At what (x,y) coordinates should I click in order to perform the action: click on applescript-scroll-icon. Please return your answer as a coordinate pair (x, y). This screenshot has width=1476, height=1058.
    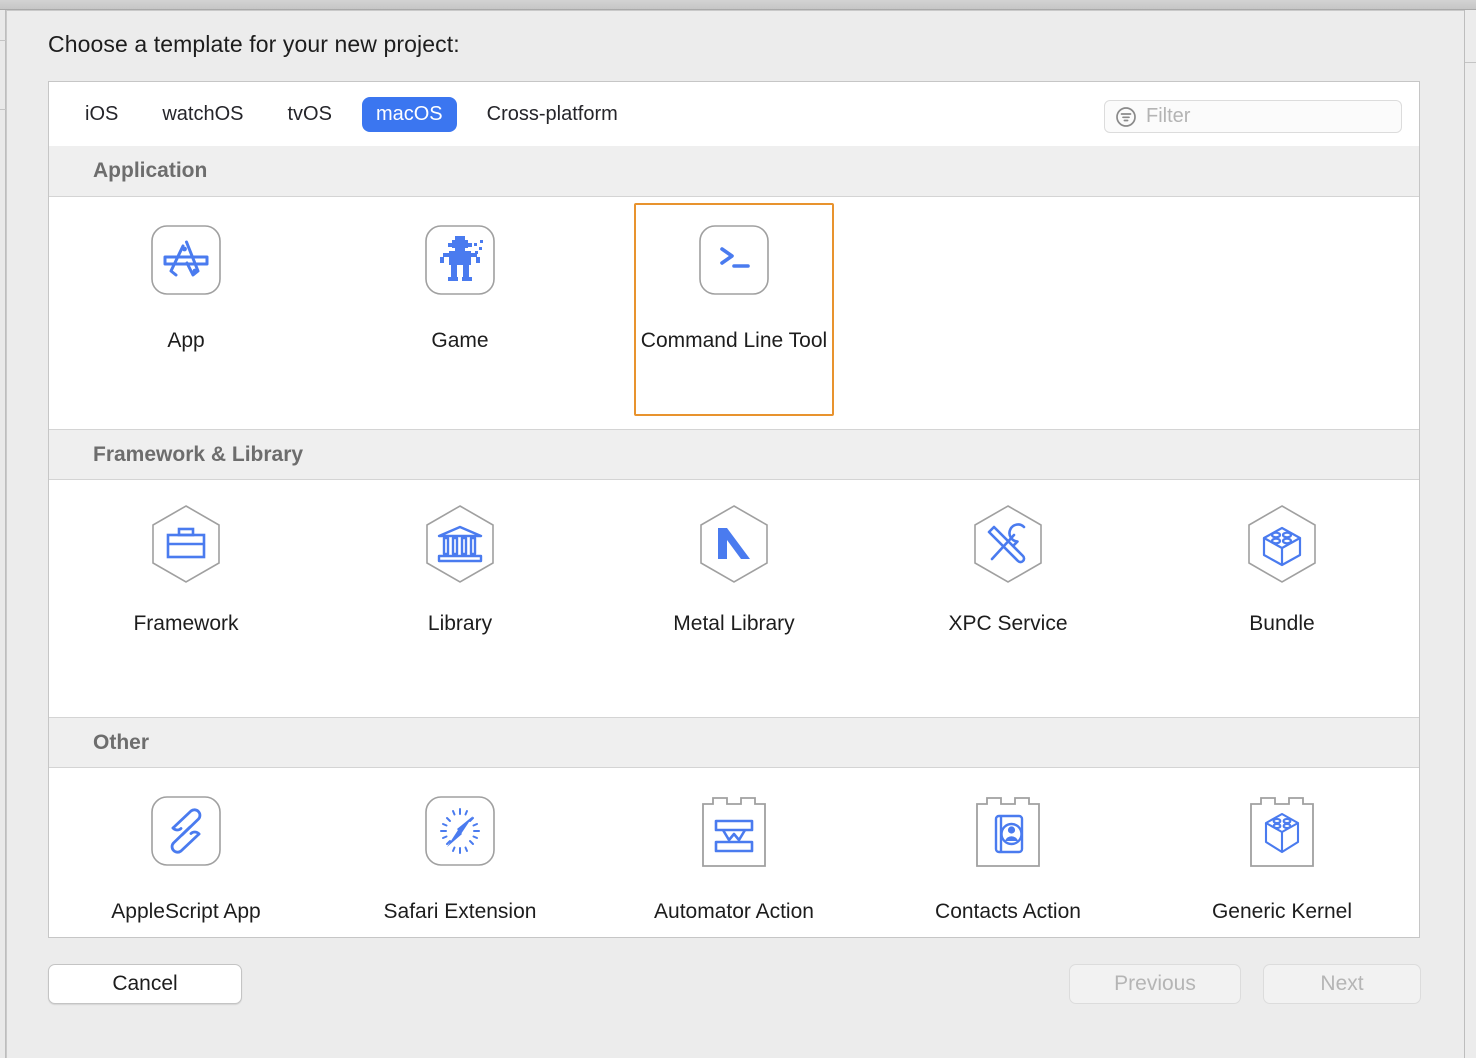
    Looking at the image, I should click on (186, 833).